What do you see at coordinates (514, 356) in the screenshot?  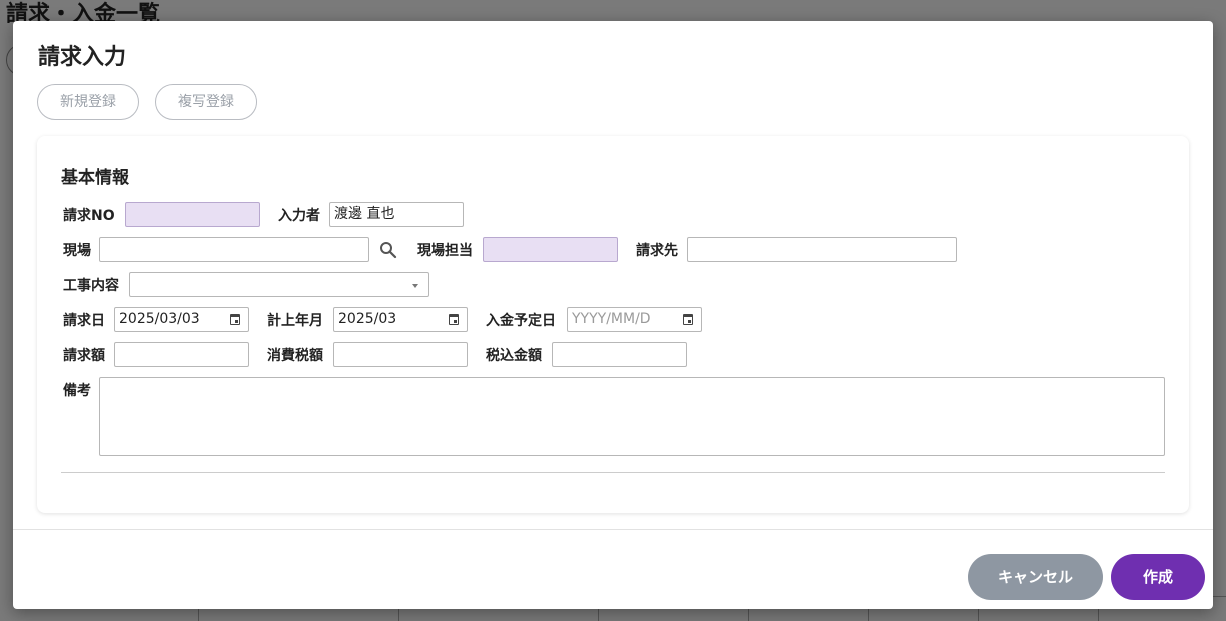 I see `total-incl-tax-label: 税込金額` at bounding box center [514, 356].